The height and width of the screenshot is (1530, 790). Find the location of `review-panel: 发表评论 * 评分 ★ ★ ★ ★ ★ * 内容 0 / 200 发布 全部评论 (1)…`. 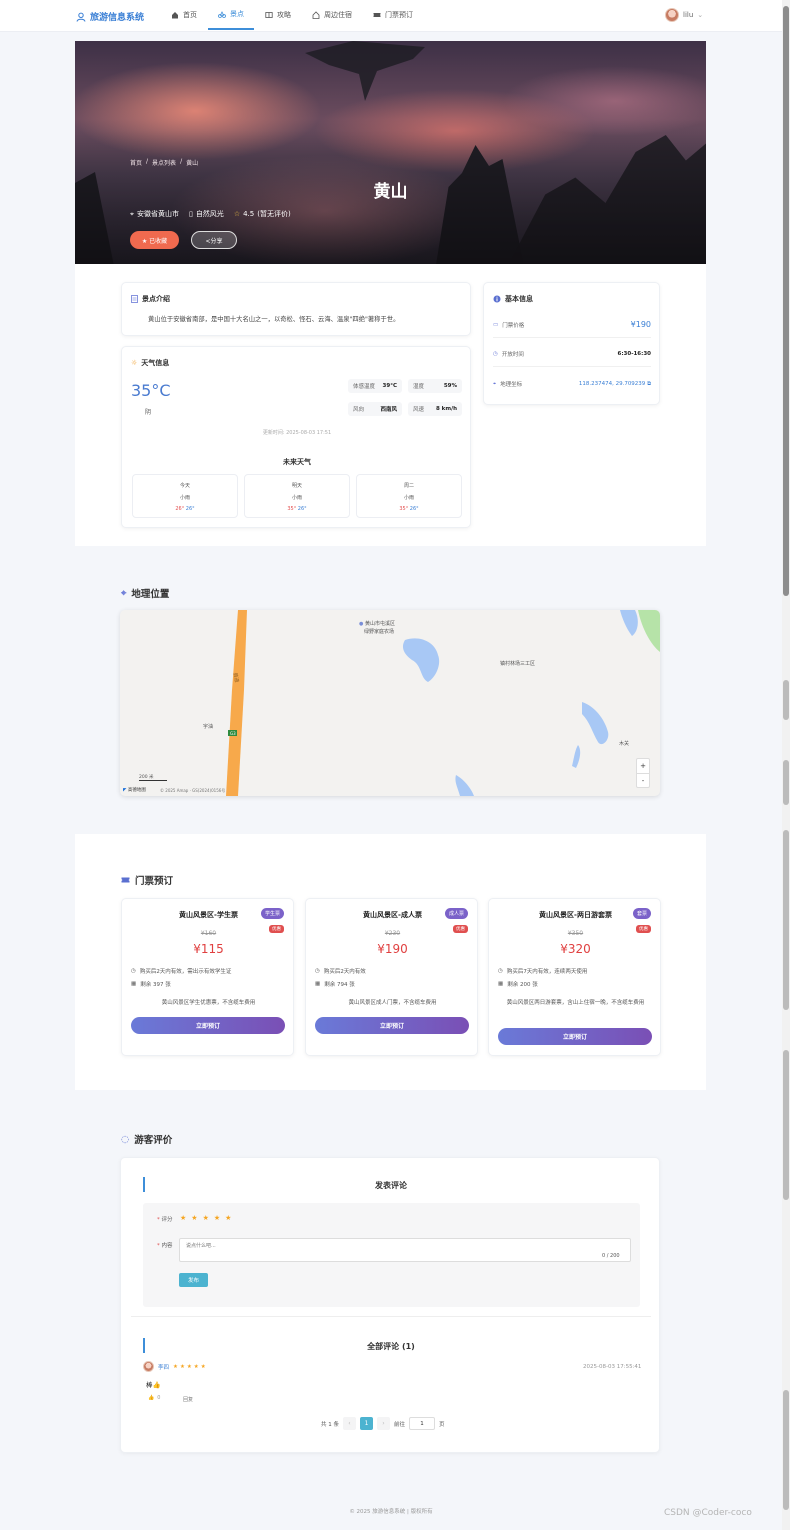

review-panel: 发表评论 * 评分 ★ ★ ★ ★ ★ * 内容 0 / 200 发布 全部评论 (1)… is located at coordinates (390, 1305).